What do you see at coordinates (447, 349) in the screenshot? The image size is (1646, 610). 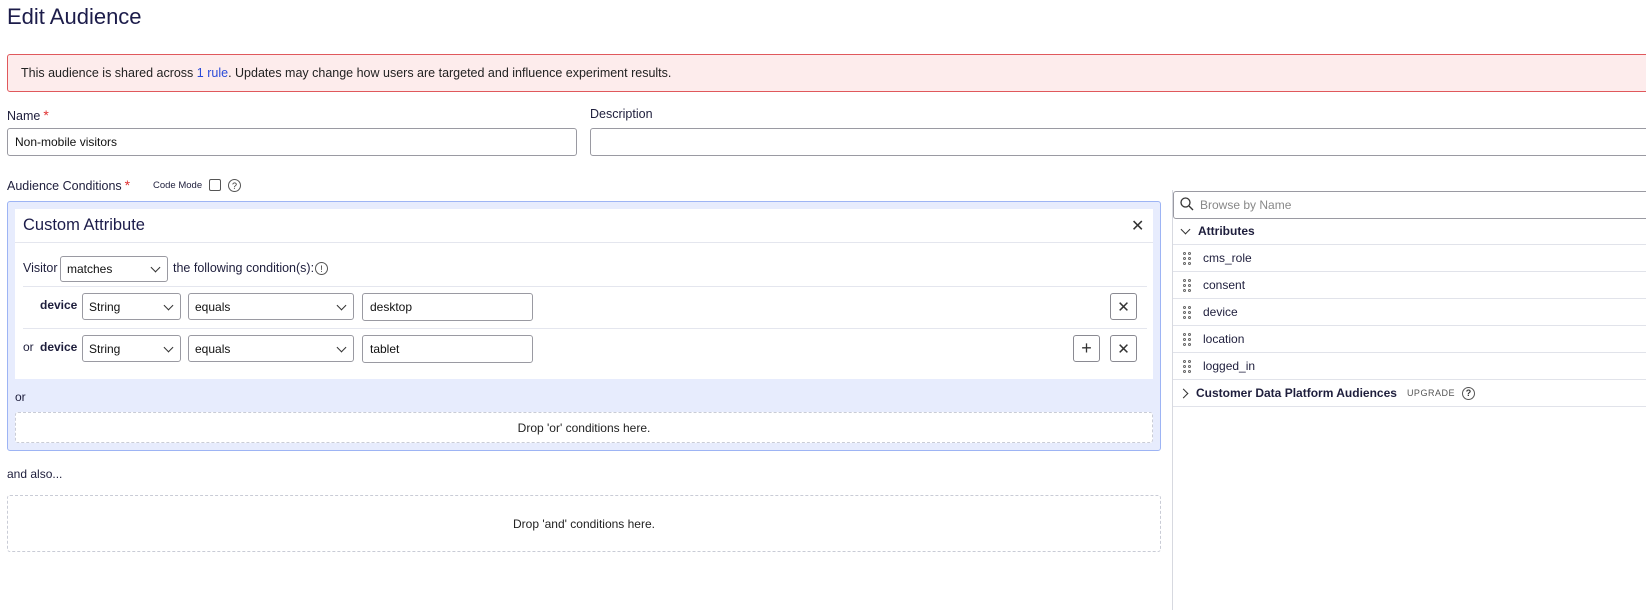 I see `condition-value-input: tablet` at bounding box center [447, 349].